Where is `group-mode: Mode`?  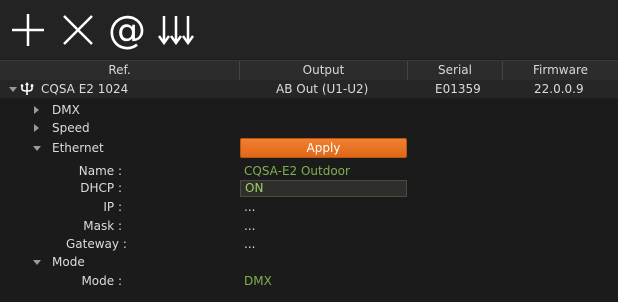
group-mode: Mode is located at coordinates (309, 262).